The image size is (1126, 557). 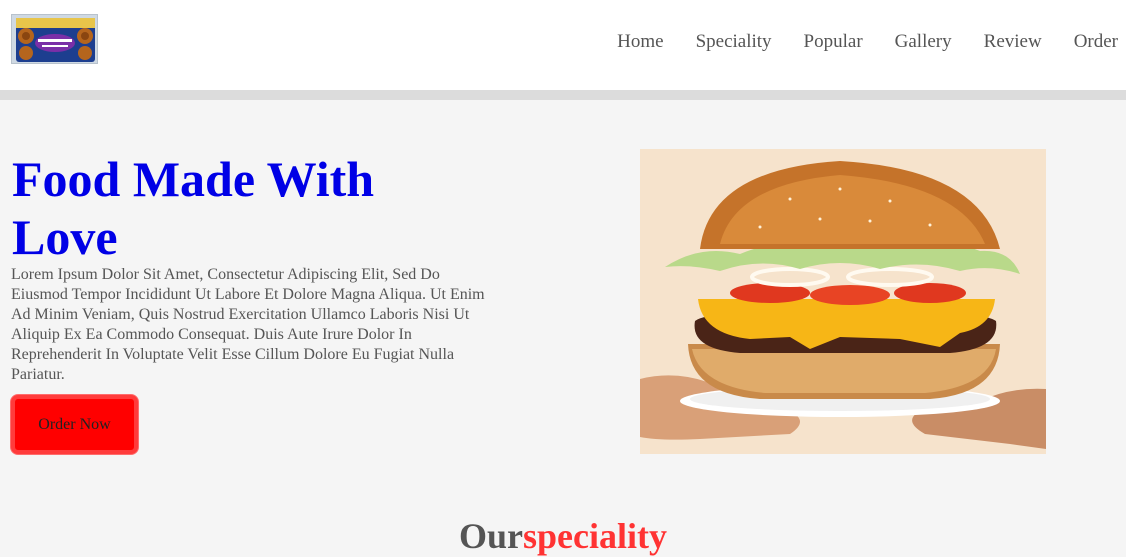 What do you see at coordinates (193, 208) in the screenshot?
I see `hero-title: Food Made With Love` at bounding box center [193, 208].